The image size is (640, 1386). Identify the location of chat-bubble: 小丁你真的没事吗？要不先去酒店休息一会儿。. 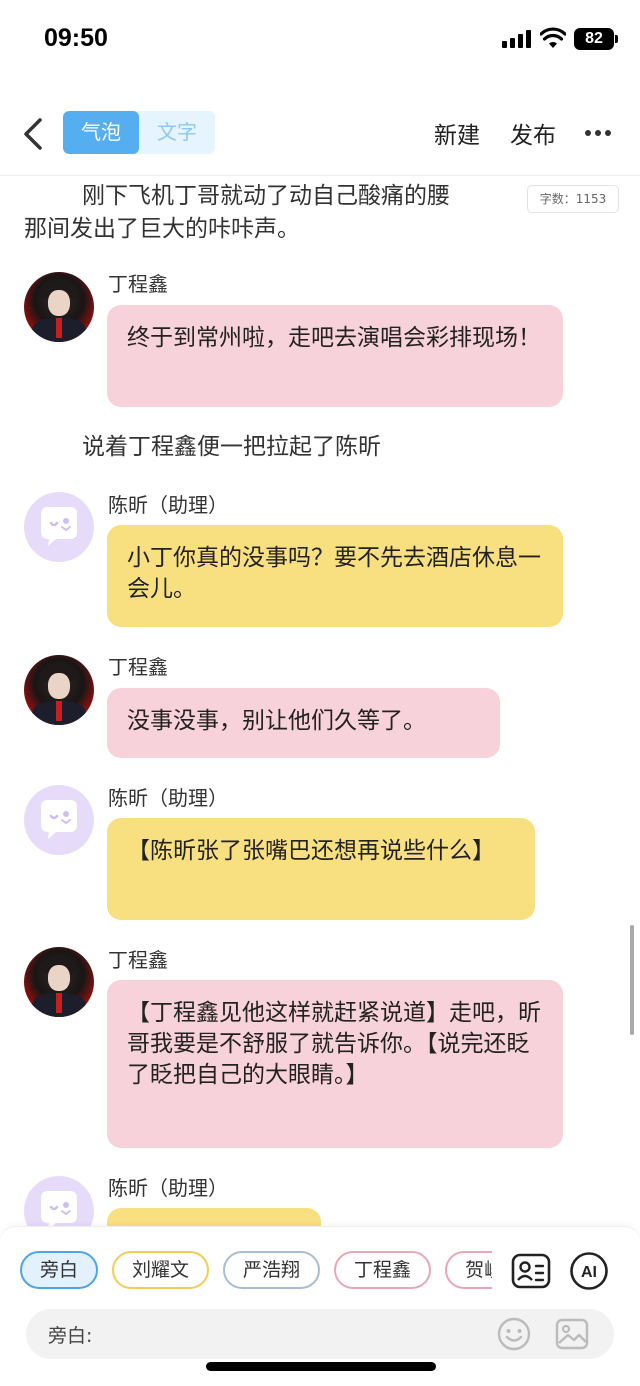
(335, 576).